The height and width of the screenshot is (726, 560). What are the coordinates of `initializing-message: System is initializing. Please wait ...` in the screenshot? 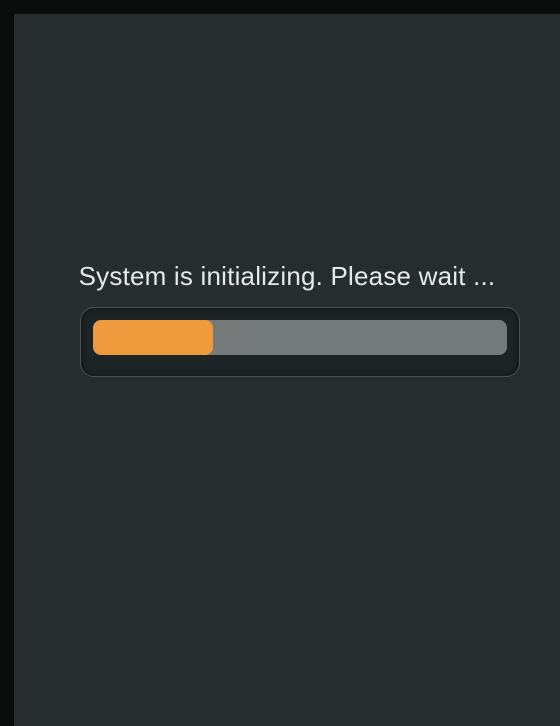 It's located at (287, 276).